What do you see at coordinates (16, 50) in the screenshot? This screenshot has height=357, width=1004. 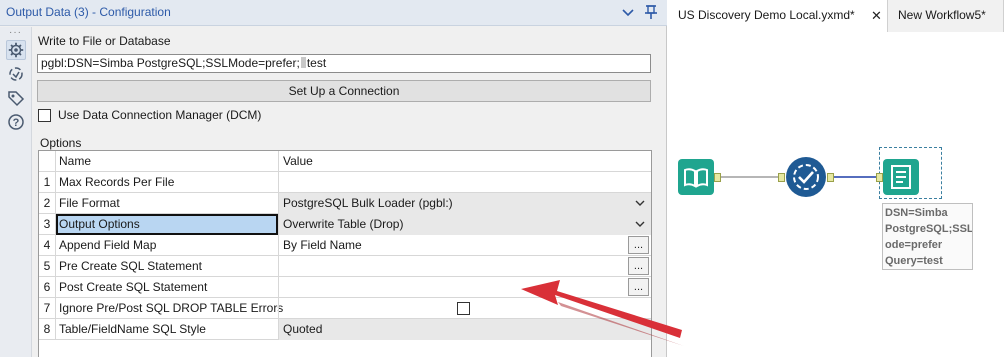 I see `gear-icon` at bounding box center [16, 50].